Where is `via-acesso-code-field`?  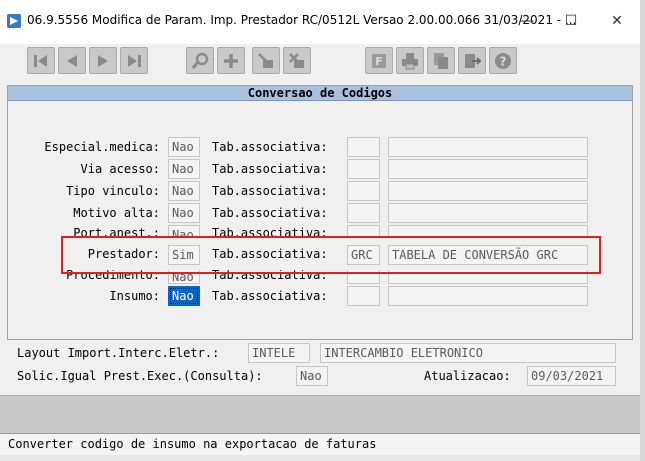 via-acesso-code-field is located at coordinates (363, 169).